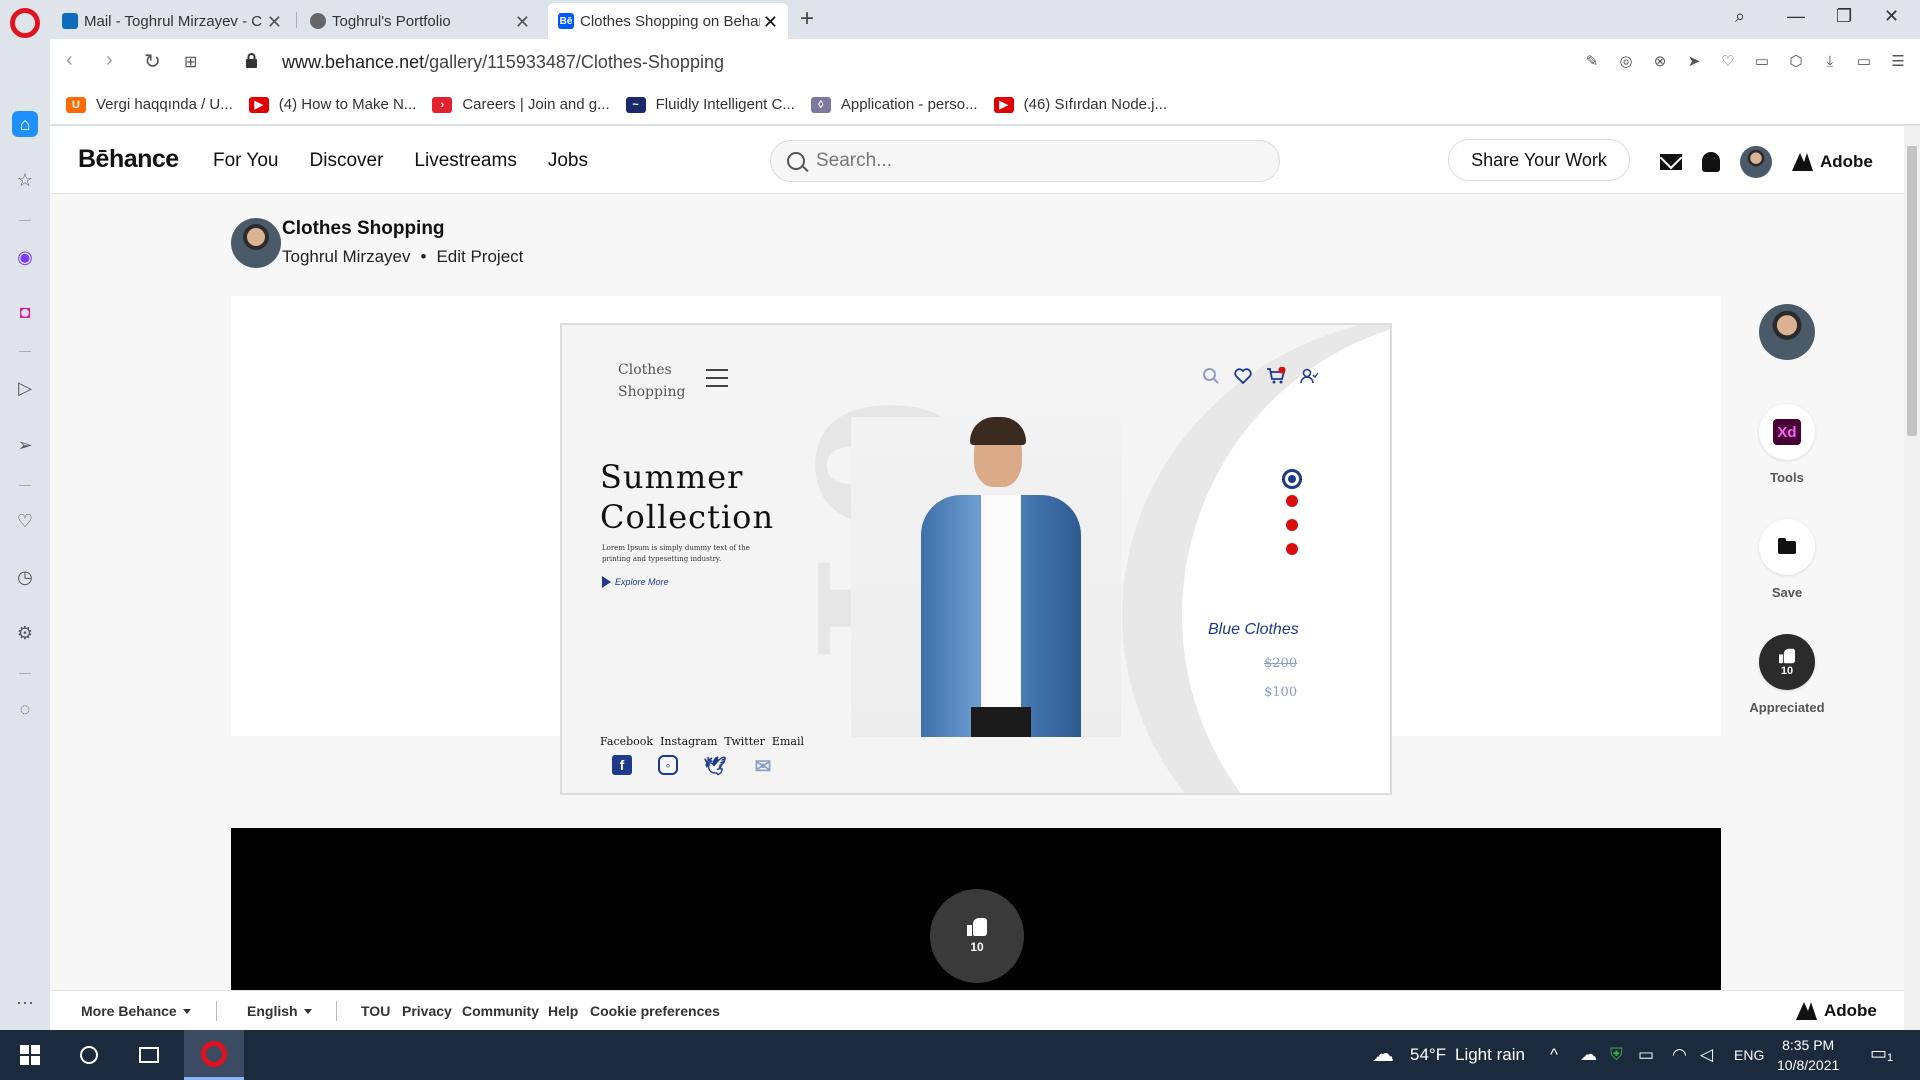  Describe the element at coordinates (807, 19) in the screenshot. I see `new-tab-button: +` at that location.